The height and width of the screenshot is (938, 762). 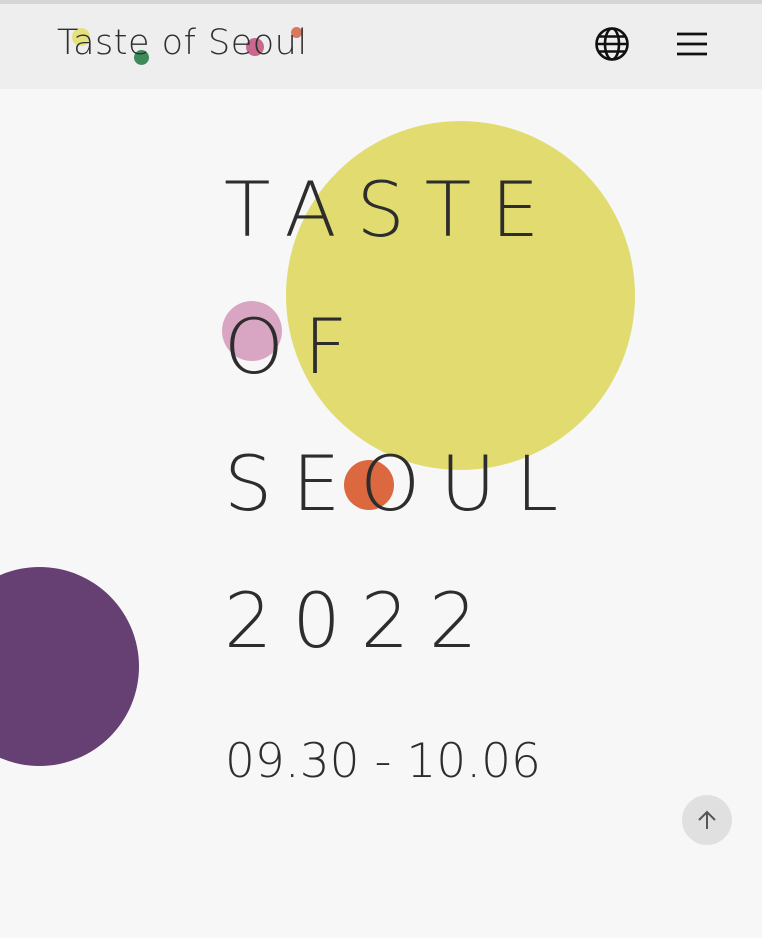 I want to click on hero-title-line-1: TASTE, so click(x=392, y=209).